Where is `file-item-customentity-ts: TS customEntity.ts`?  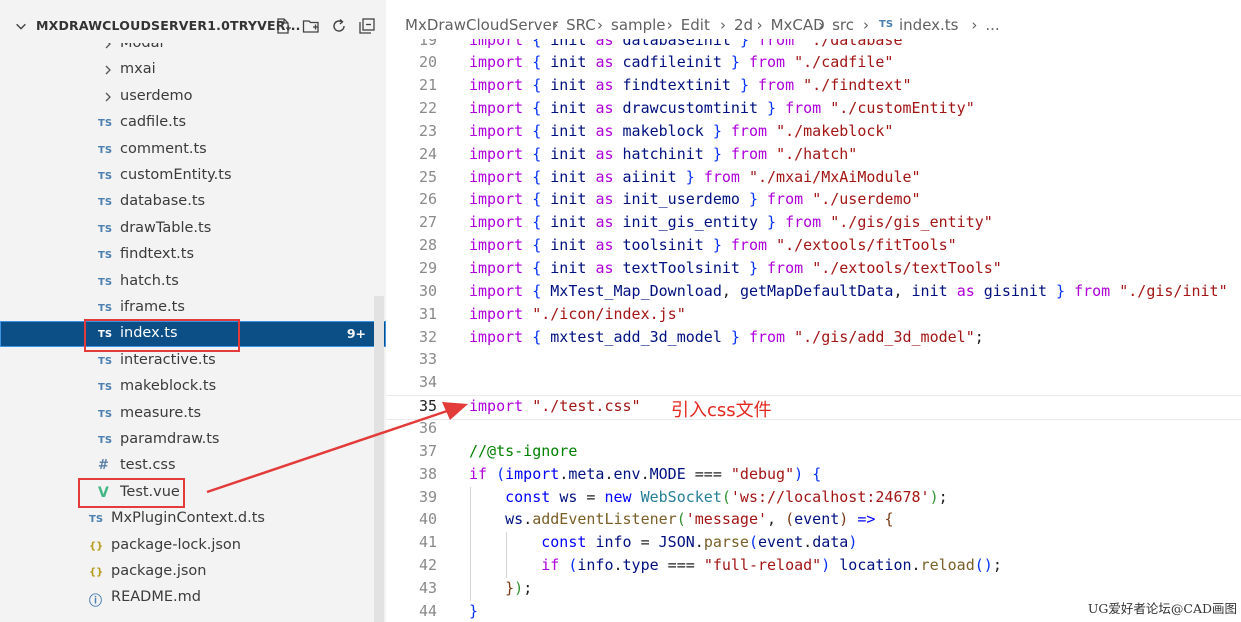 file-item-customentity-ts: TS customEntity.ts is located at coordinates (193, 176).